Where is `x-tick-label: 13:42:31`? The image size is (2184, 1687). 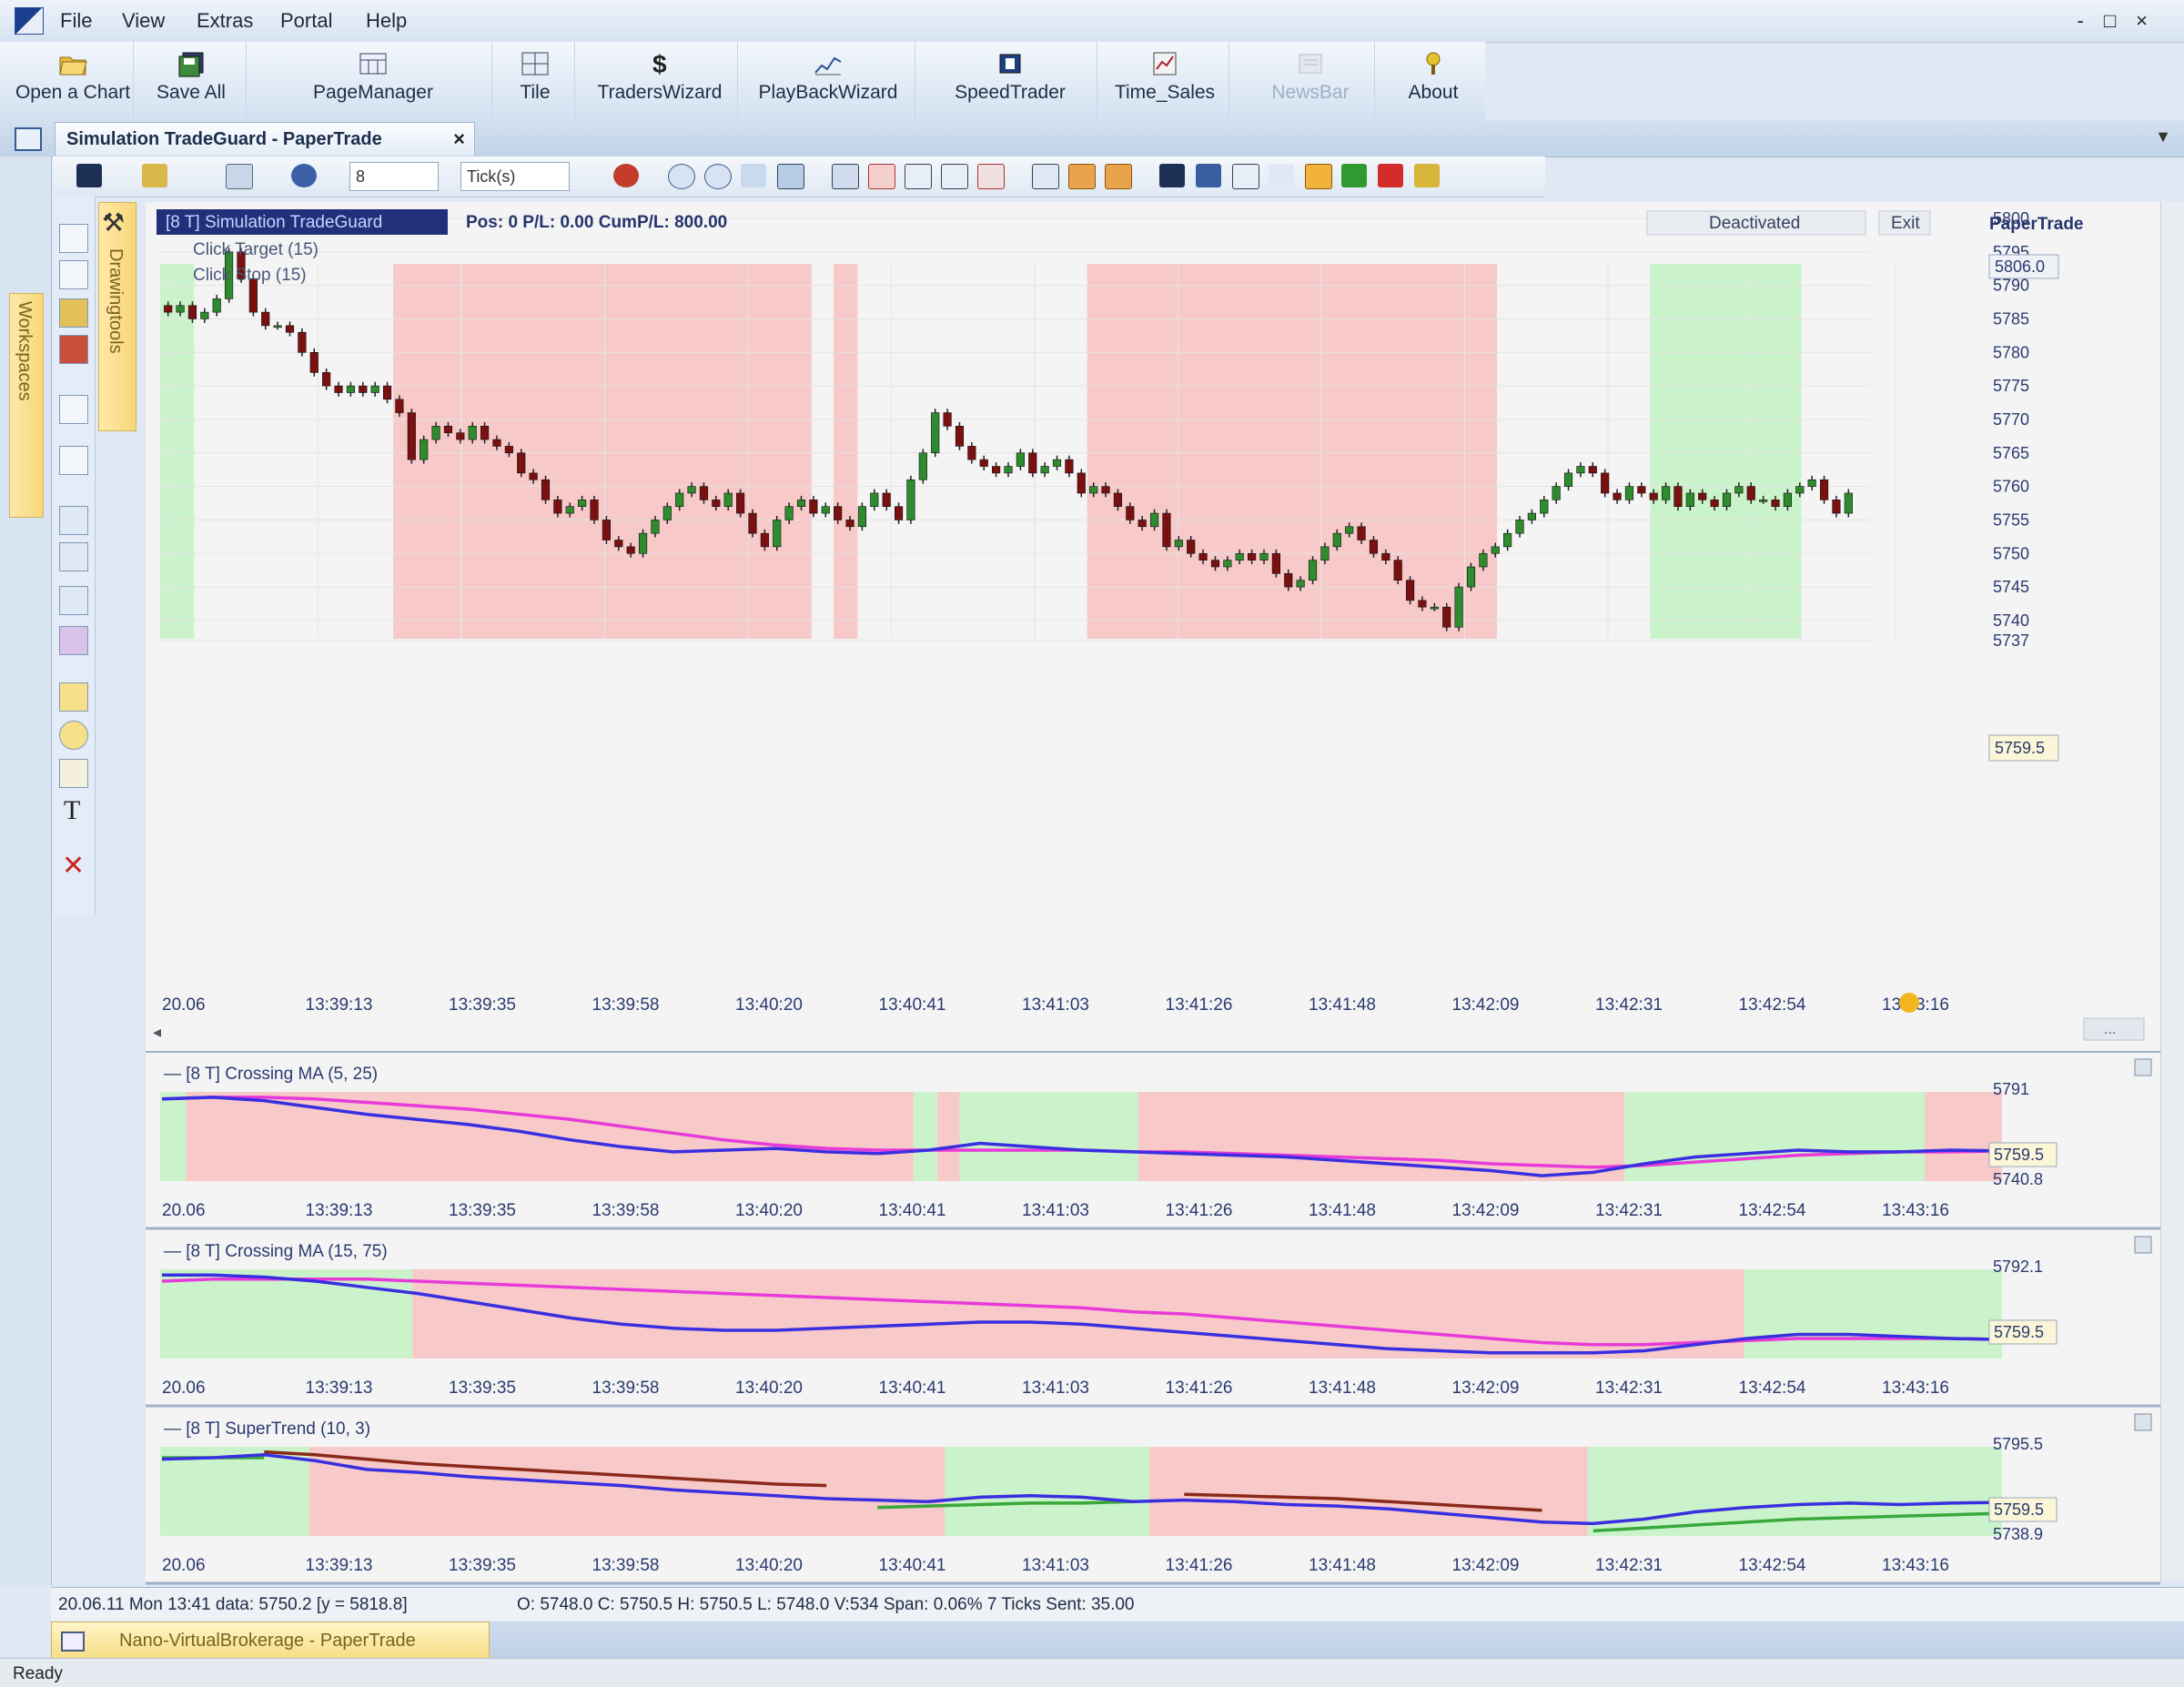 x-tick-label: 13:42:31 is located at coordinates (1629, 1005).